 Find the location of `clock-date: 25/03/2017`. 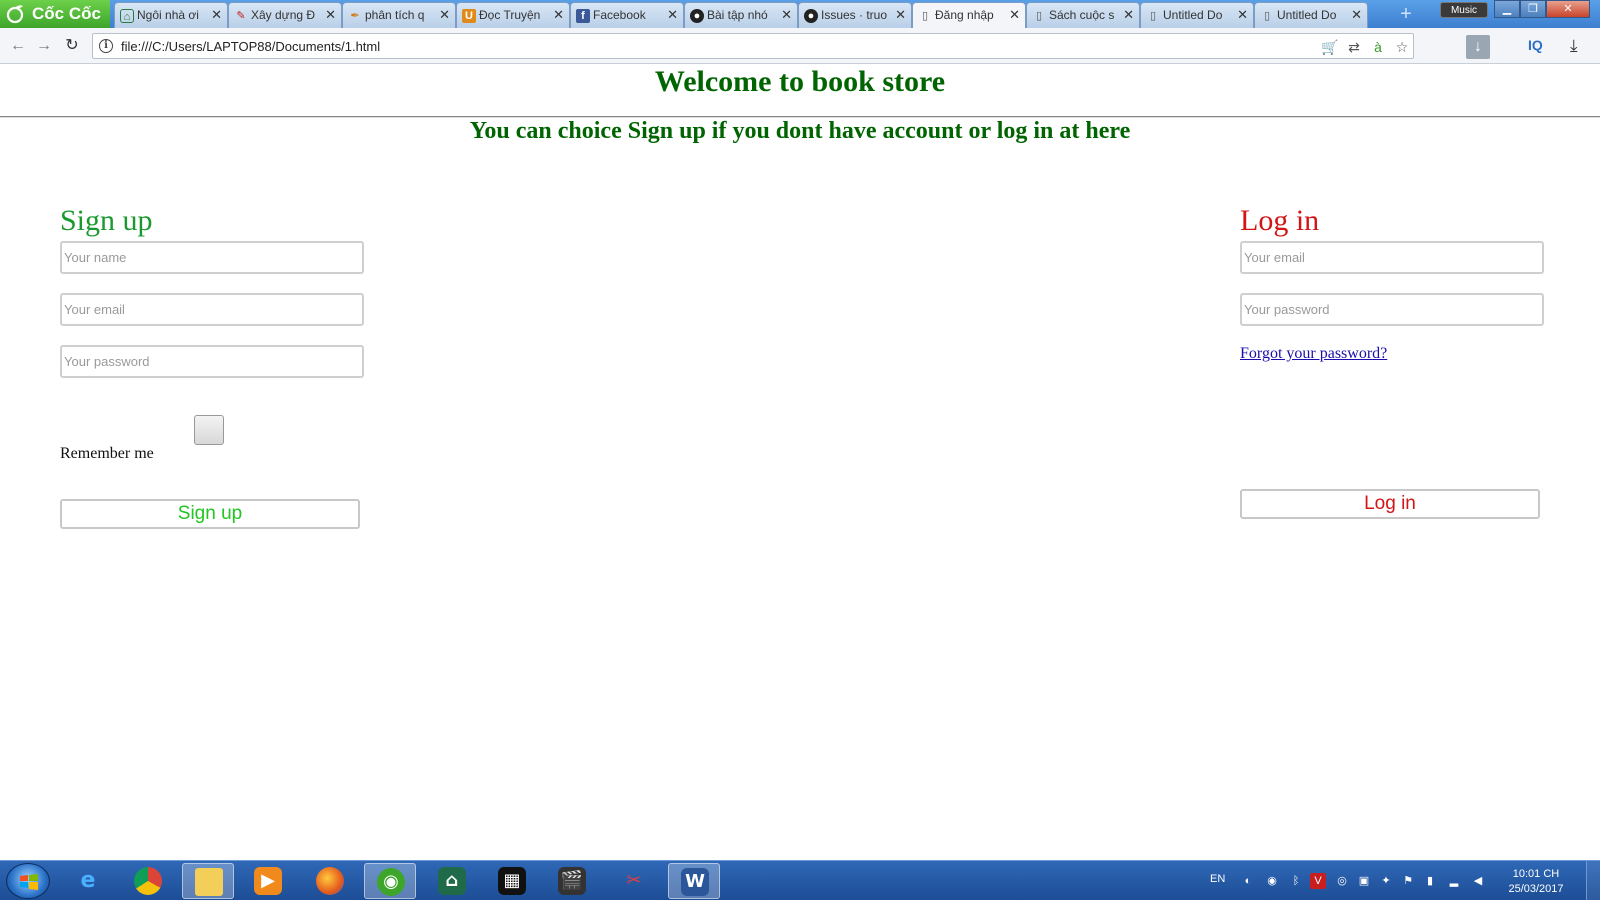

clock-date: 25/03/2017 is located at coordinates (1536, 889).